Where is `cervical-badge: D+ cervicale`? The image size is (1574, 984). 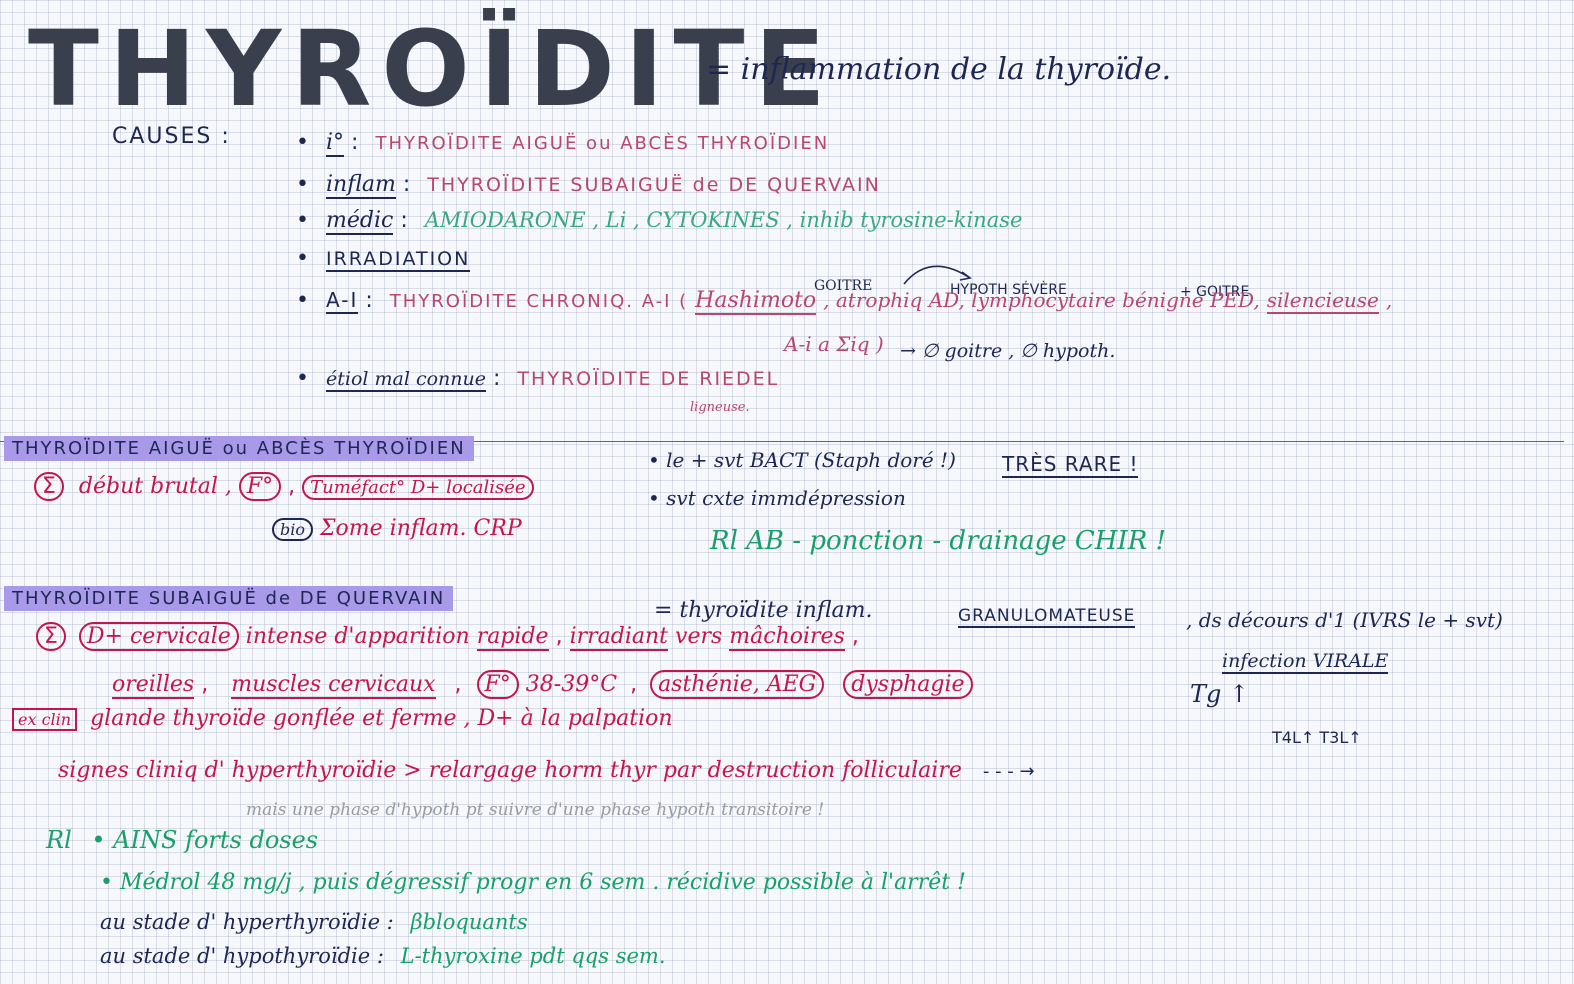 cervical-badge: D+ cervicale is located at coordinates (158, 636).